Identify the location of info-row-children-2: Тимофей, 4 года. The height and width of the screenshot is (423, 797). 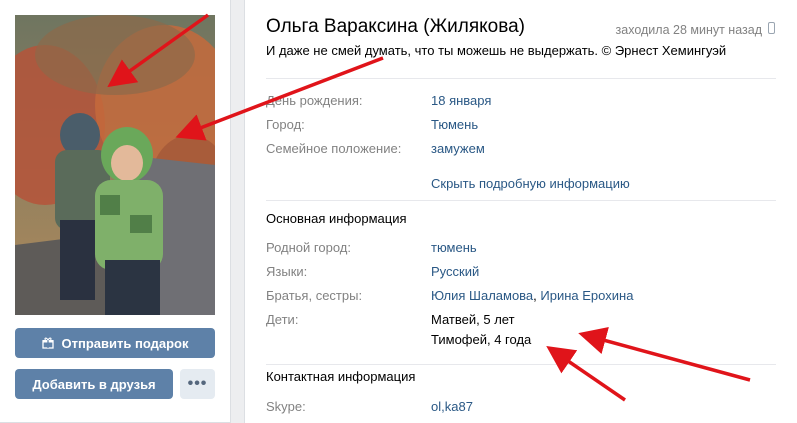
(481, 339).